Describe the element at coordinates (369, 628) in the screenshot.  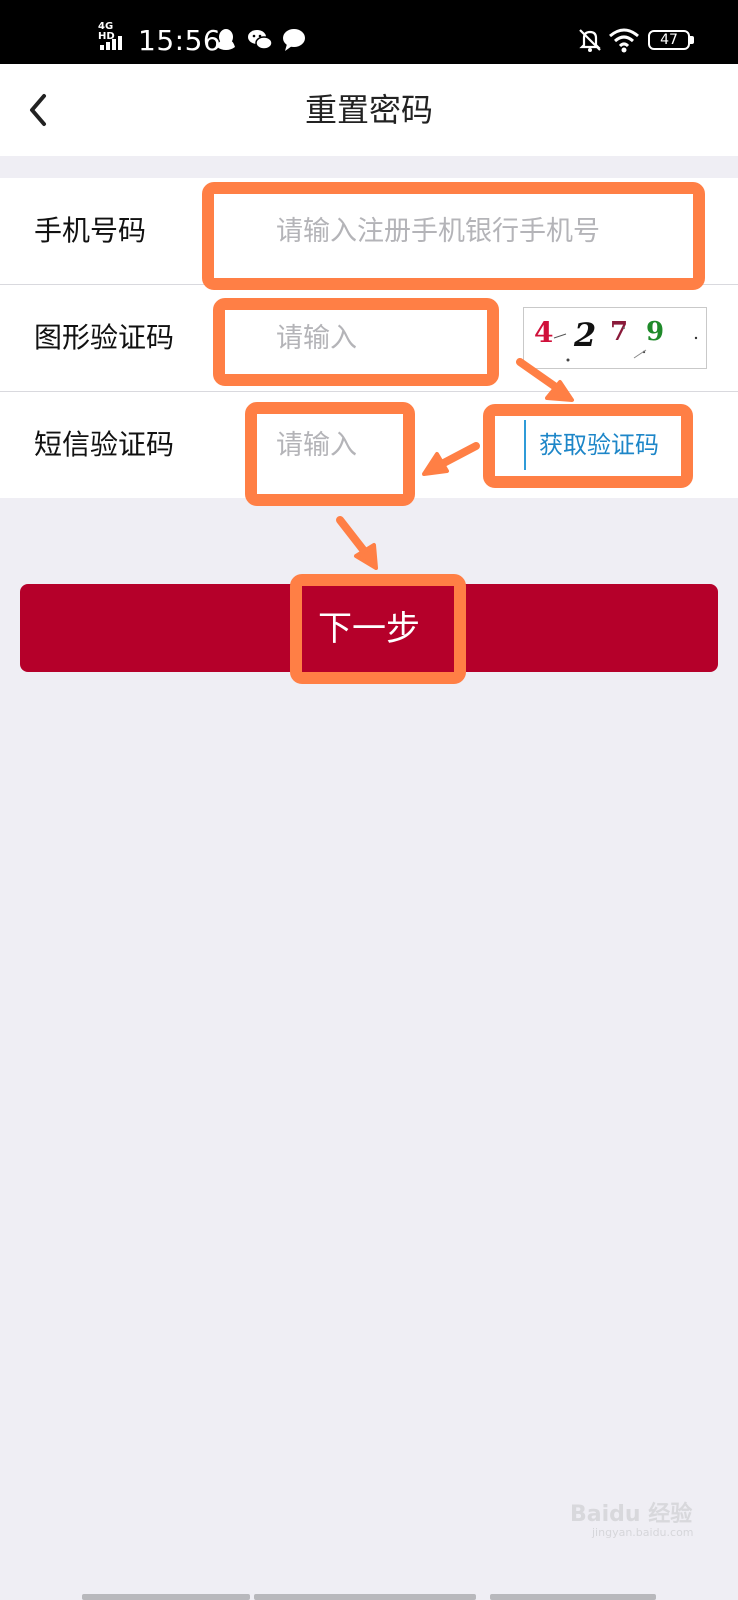
I see `next-step-button: 下一步` at that location.